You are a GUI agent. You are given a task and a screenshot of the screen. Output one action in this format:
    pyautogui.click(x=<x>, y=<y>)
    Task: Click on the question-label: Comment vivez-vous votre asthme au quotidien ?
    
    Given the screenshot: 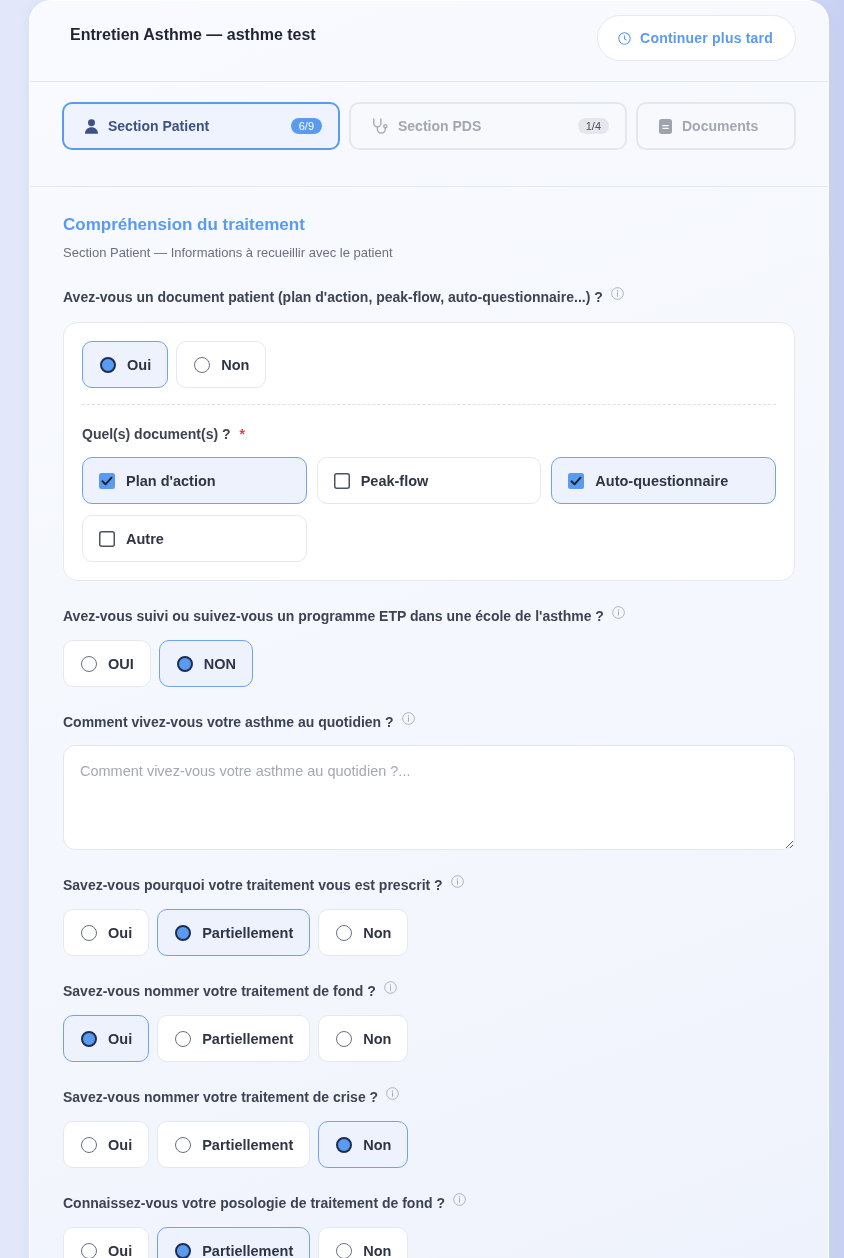 What is the action you would take?
    pyautogui.click(x=228, y=722)
    